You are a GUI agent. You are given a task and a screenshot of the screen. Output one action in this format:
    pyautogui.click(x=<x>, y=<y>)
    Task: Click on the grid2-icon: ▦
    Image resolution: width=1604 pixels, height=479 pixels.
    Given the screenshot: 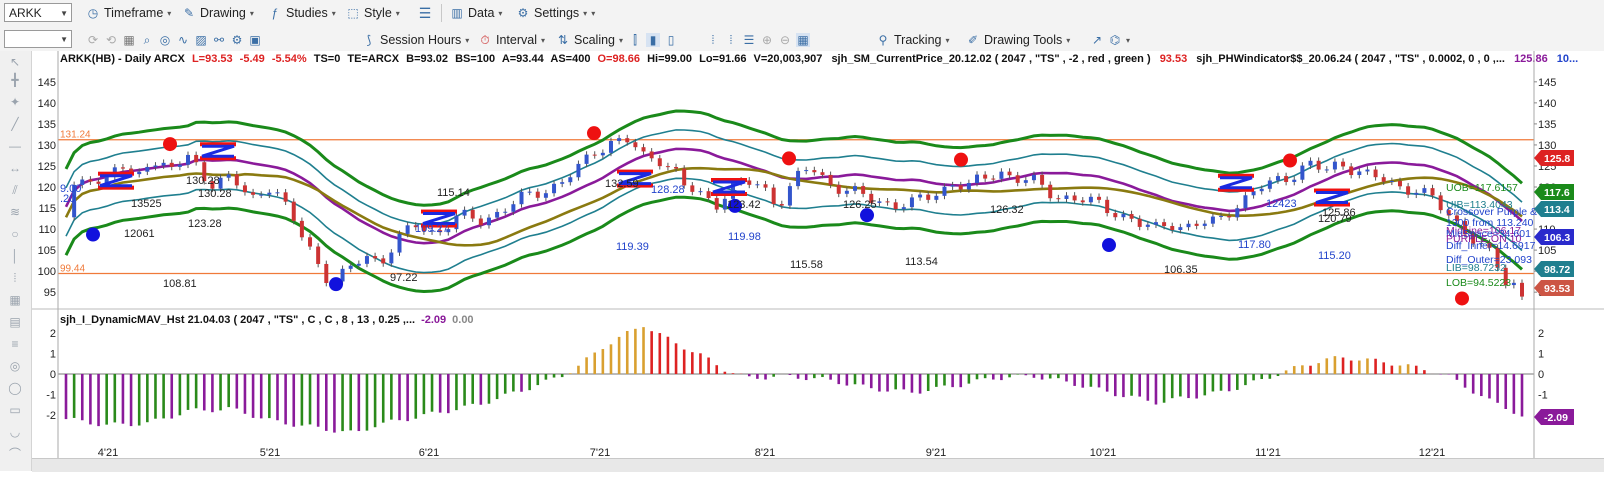 What is the action you would take?
    pyautogui.click(x=803, y=40)
    